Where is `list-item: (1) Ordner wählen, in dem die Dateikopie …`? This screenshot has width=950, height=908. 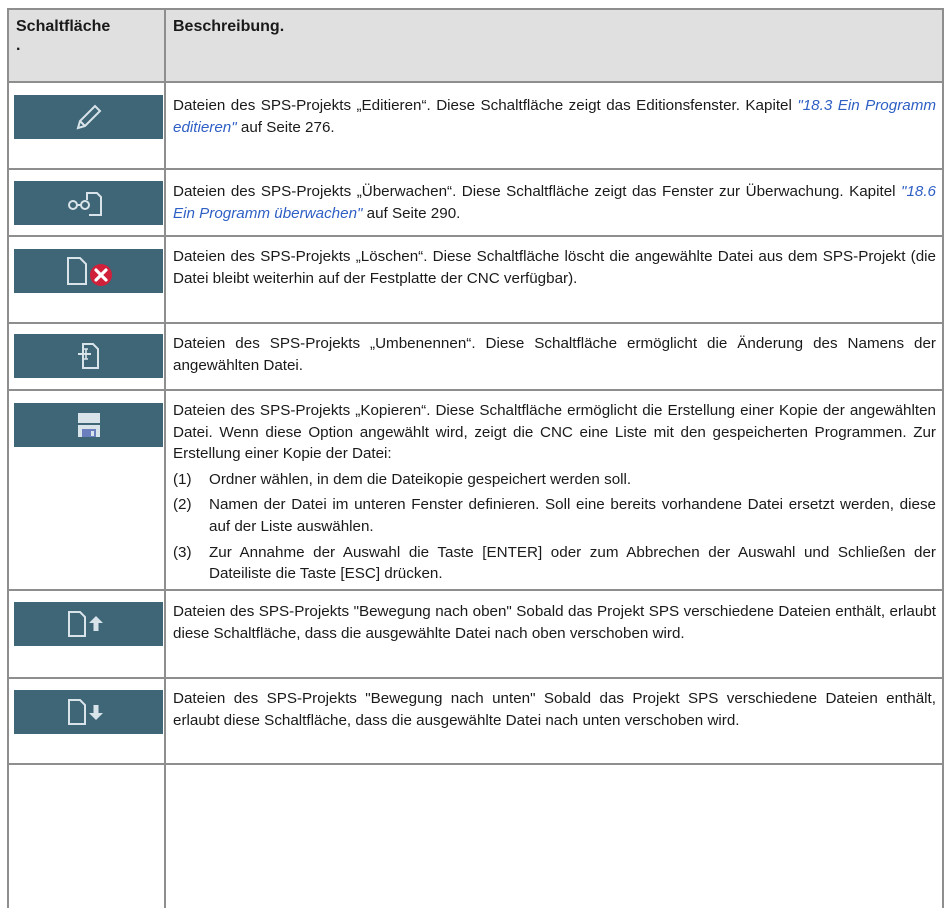 list-item: (1) Ordner wählen, in dem die Dateikopie … is located at coordinates (402, 479).